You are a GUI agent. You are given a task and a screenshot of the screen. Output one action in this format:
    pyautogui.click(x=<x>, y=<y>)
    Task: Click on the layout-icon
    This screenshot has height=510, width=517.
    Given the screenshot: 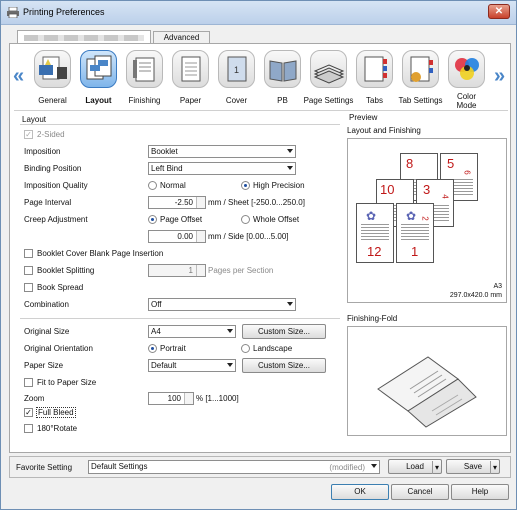 What is the action you would take?
    pyautogui.click(x=98, y=69)
    